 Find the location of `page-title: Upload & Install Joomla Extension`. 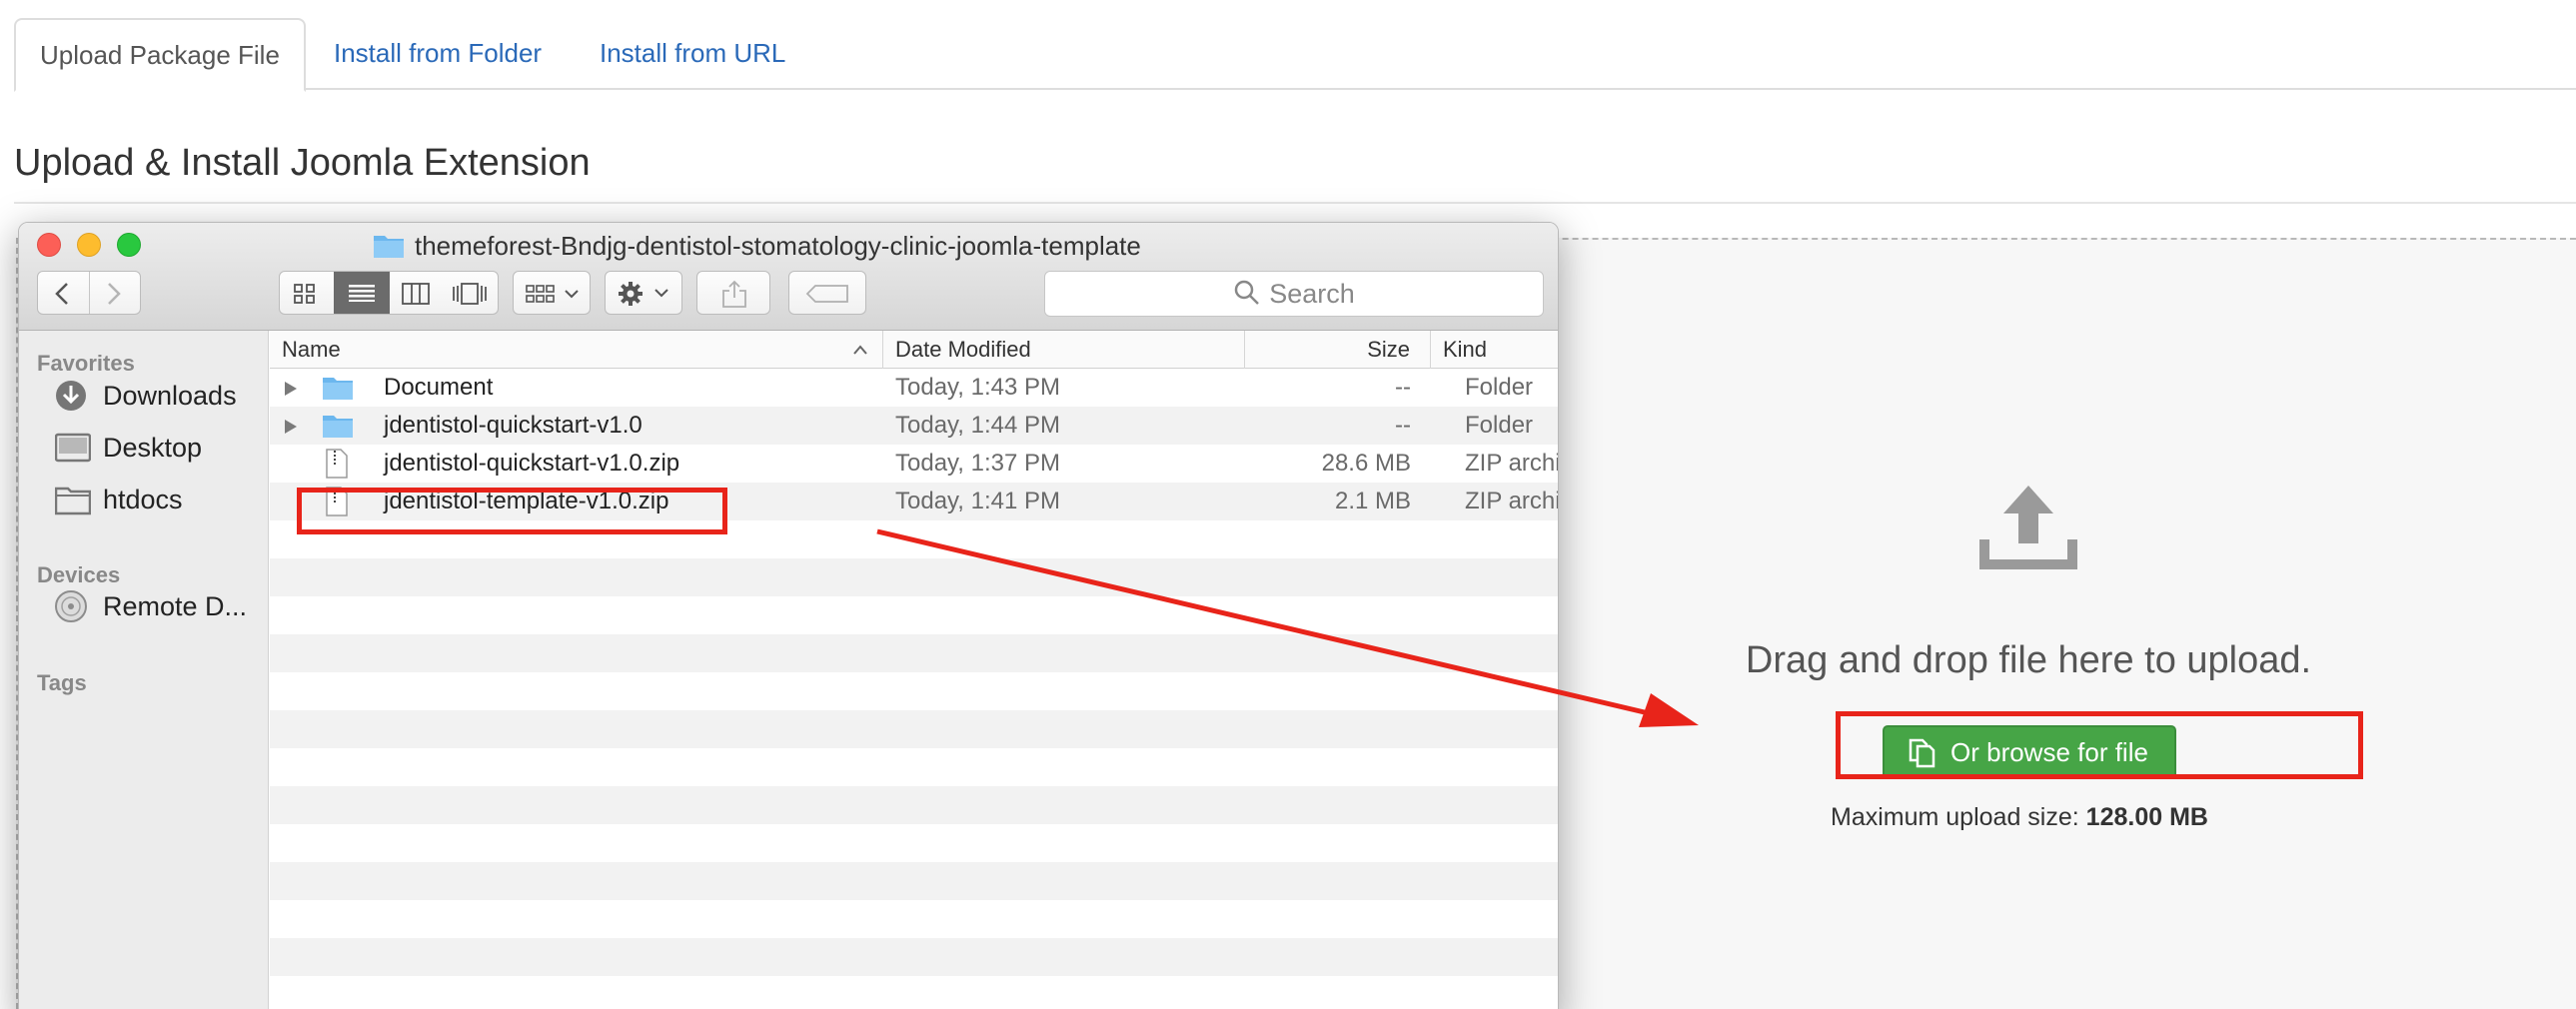

page-title: Upload & Install Joomla Extension is located at coordinates (302, 163).